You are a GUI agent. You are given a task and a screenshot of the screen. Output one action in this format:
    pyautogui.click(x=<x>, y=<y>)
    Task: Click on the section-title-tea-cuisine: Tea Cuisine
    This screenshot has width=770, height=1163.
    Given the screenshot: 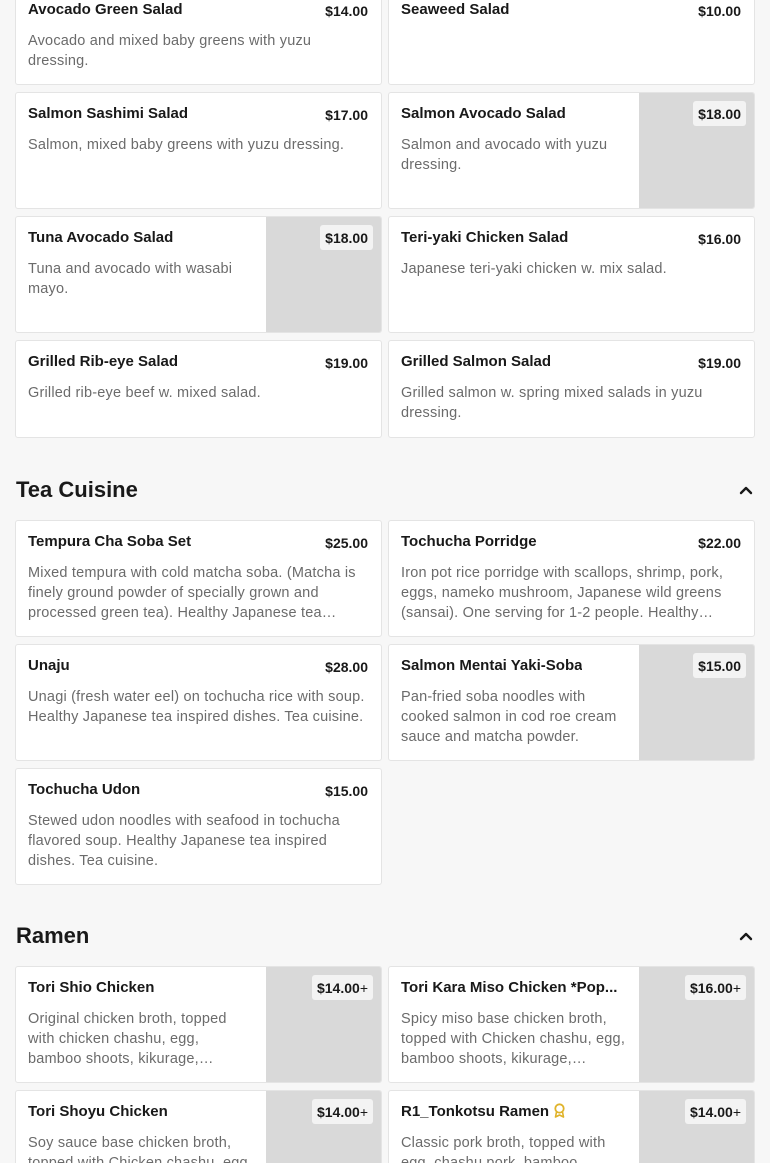 What is the action you would take?
    pyautogui.click(x=77, y=489)
    